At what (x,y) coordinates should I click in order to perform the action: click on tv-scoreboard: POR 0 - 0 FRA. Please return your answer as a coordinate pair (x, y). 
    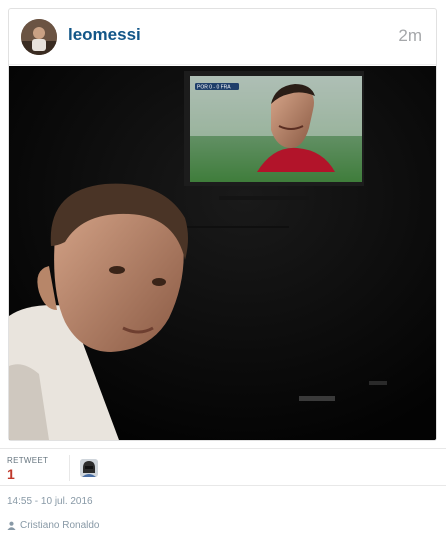
    Looking at the image, I should click on (214, 88).